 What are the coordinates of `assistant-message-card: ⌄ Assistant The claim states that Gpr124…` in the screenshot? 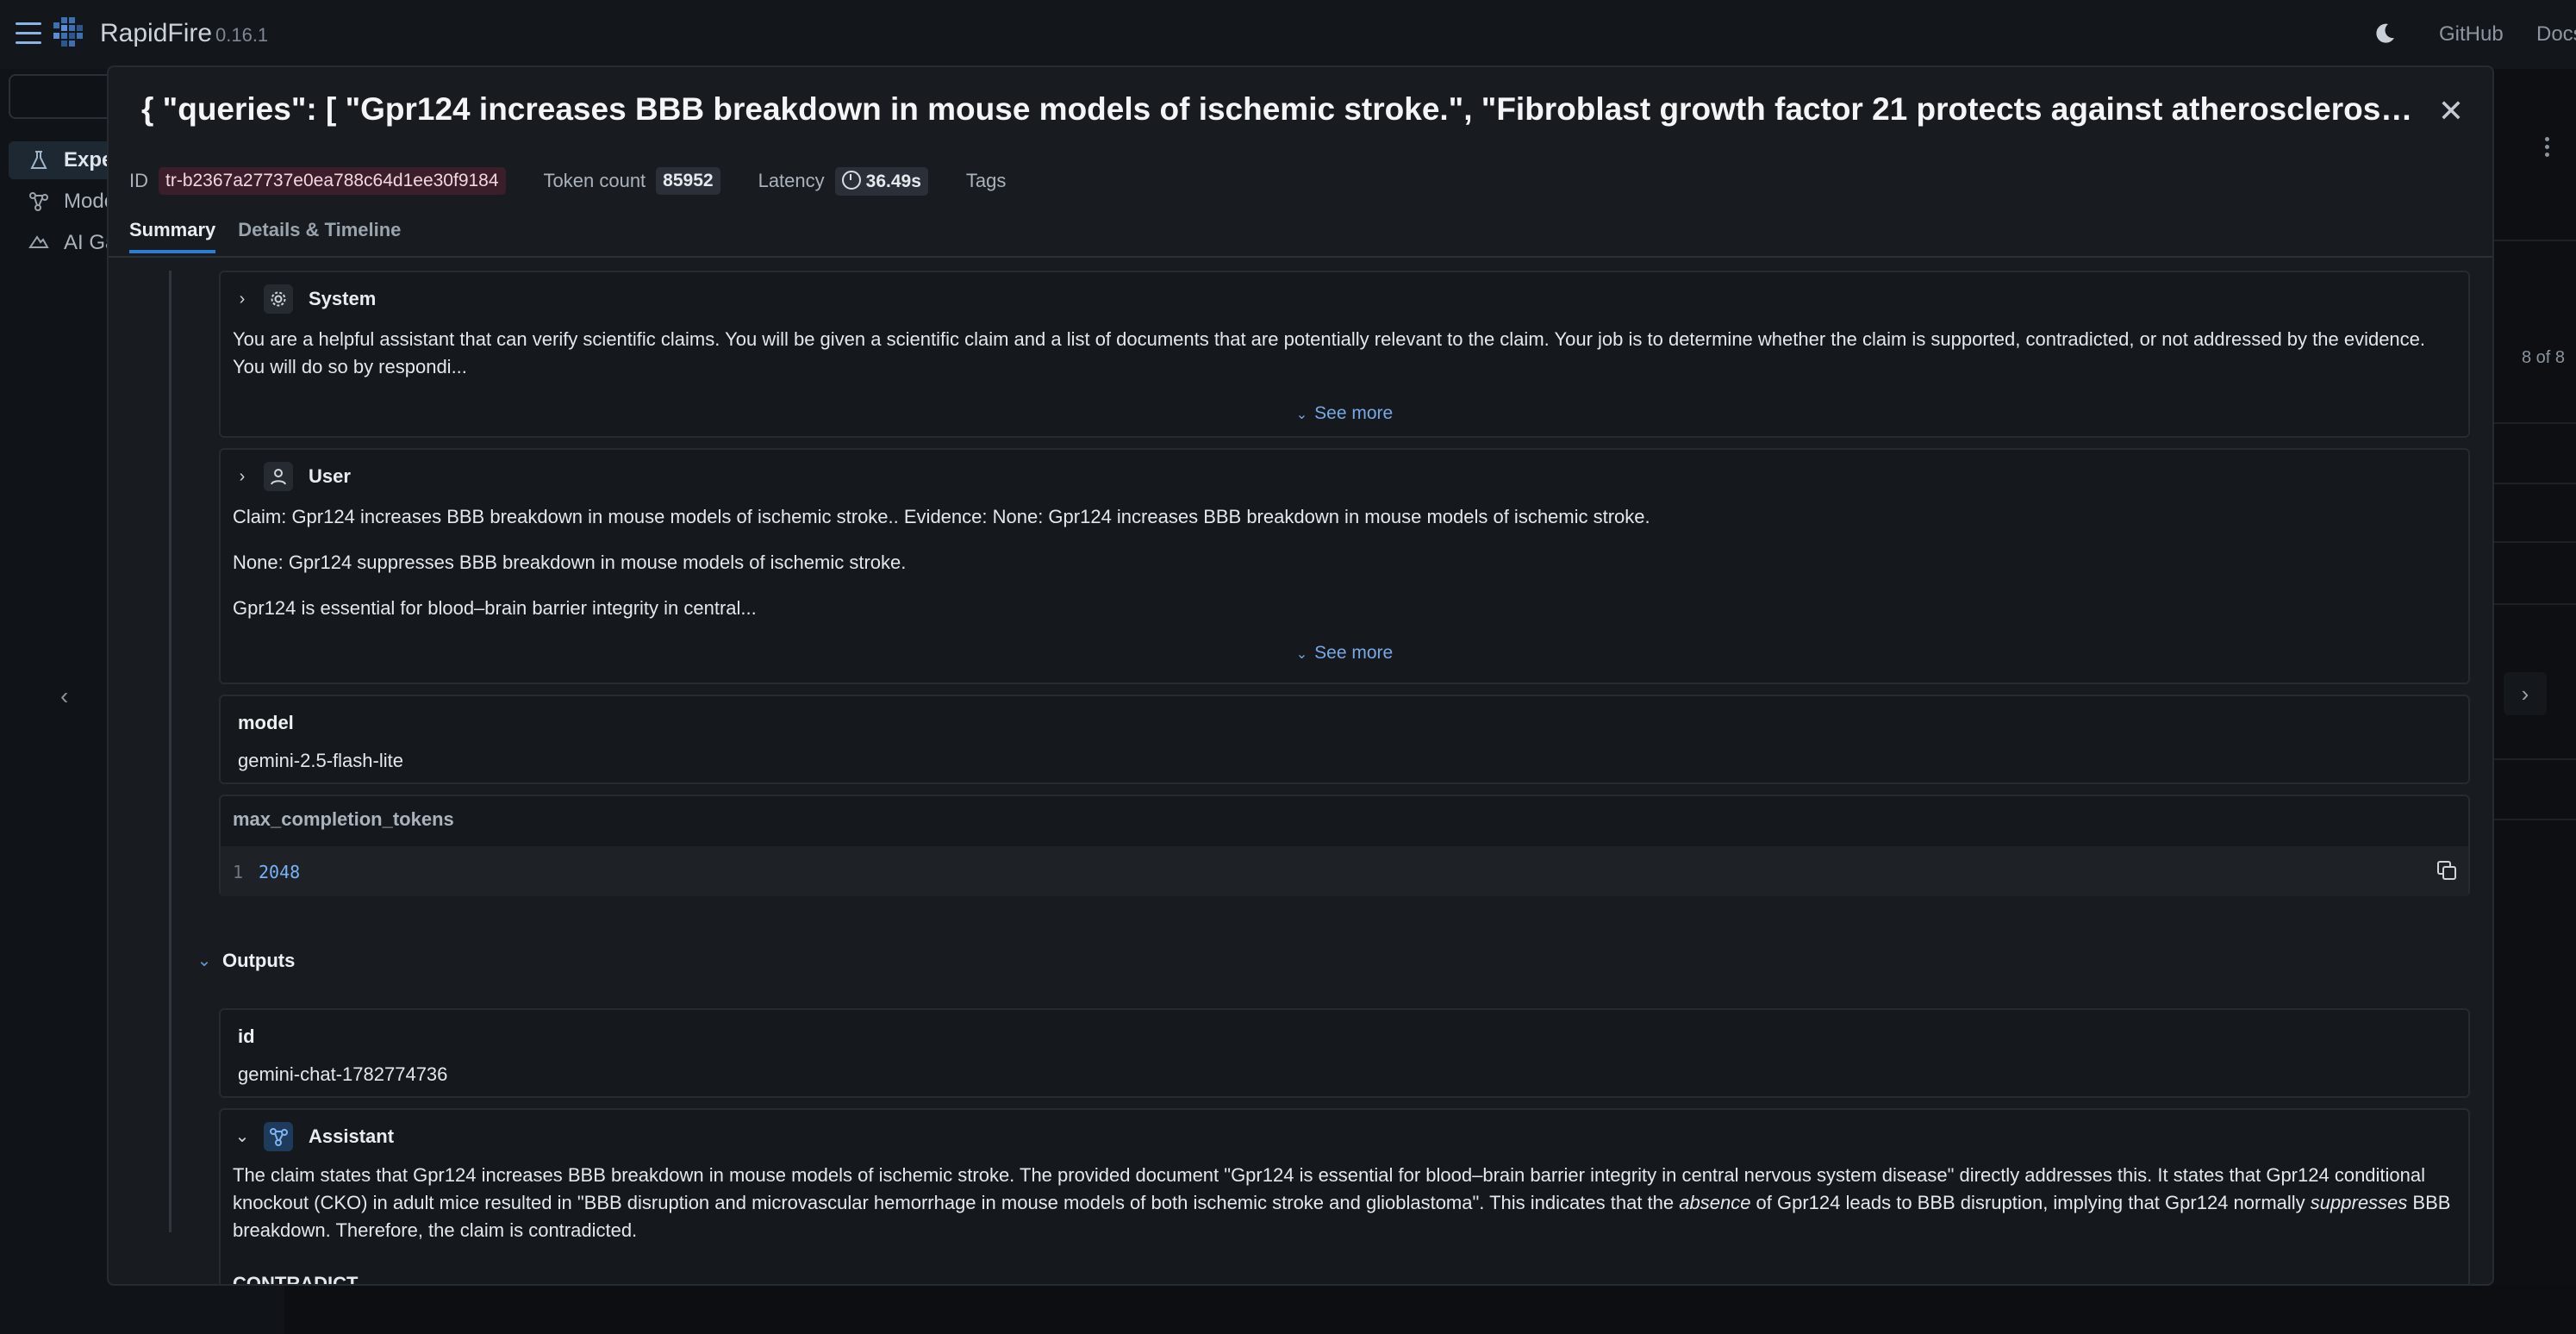 It's located at (1344, 1197).